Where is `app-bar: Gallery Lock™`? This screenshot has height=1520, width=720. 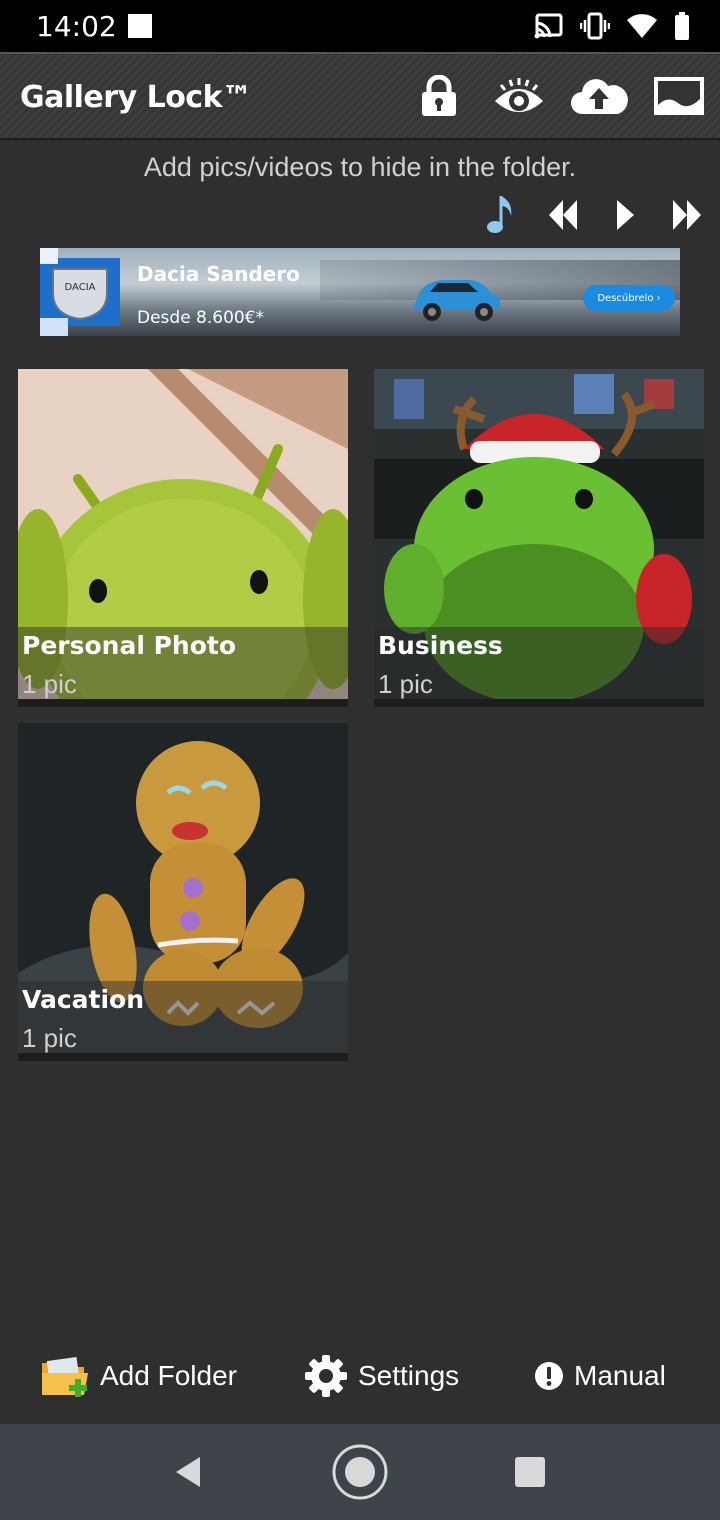 app-bar: Gallery Lock™ is located at coordinates (360, 96).